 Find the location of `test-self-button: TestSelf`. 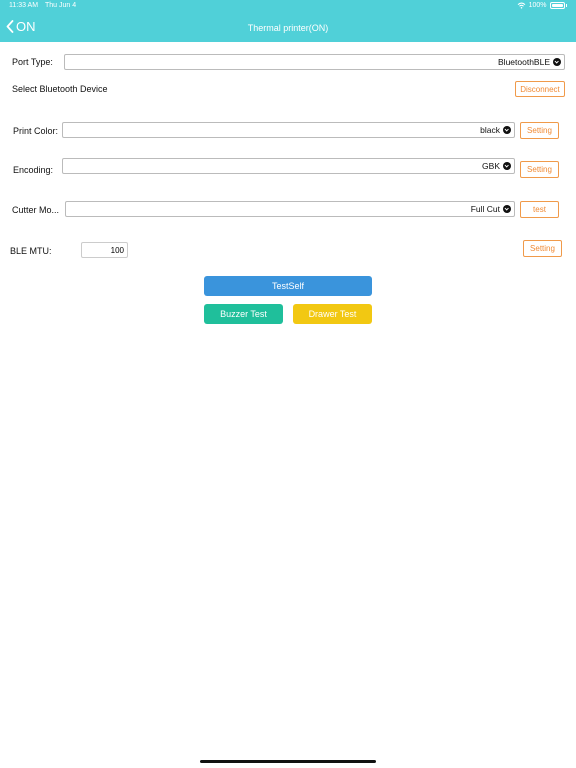

test-self-button: TestSelf is located at coordinates (288, 286).